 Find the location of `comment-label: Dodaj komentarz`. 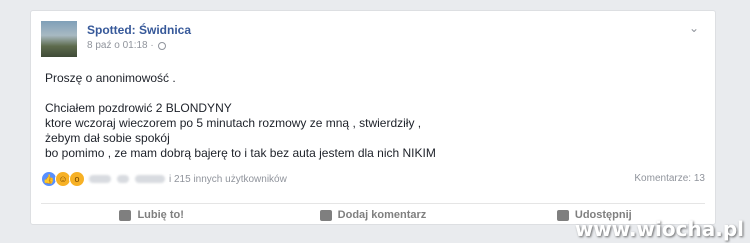

comment-label: Dodaj komentarz is located at coordinates (382, 215).